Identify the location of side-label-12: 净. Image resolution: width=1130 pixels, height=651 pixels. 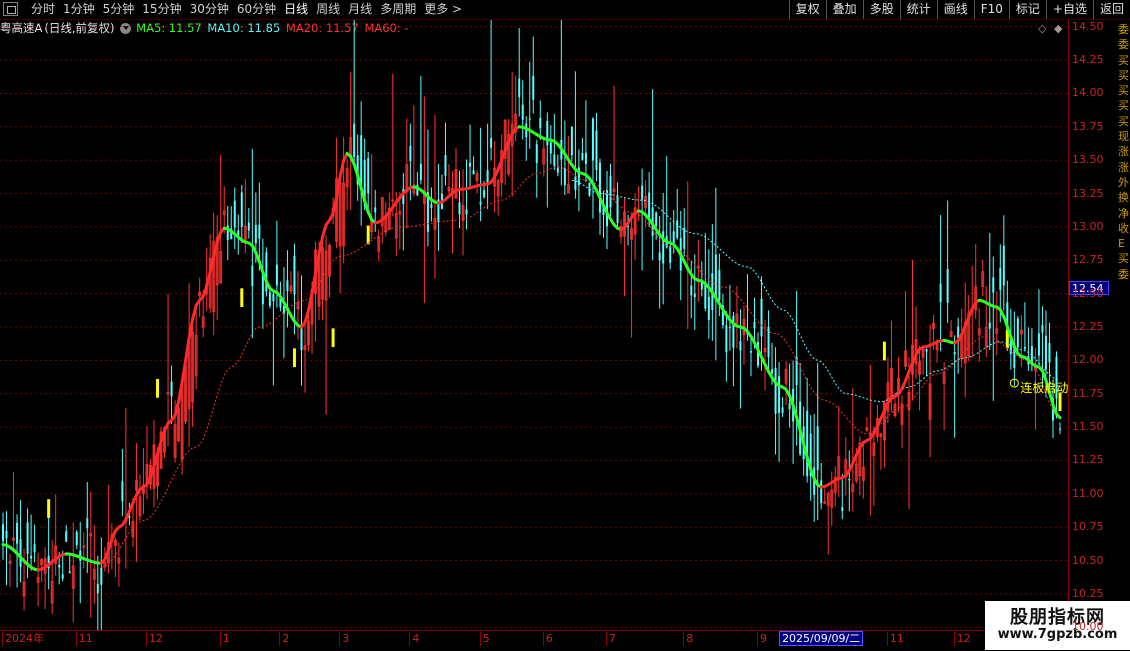
(1124, 213).